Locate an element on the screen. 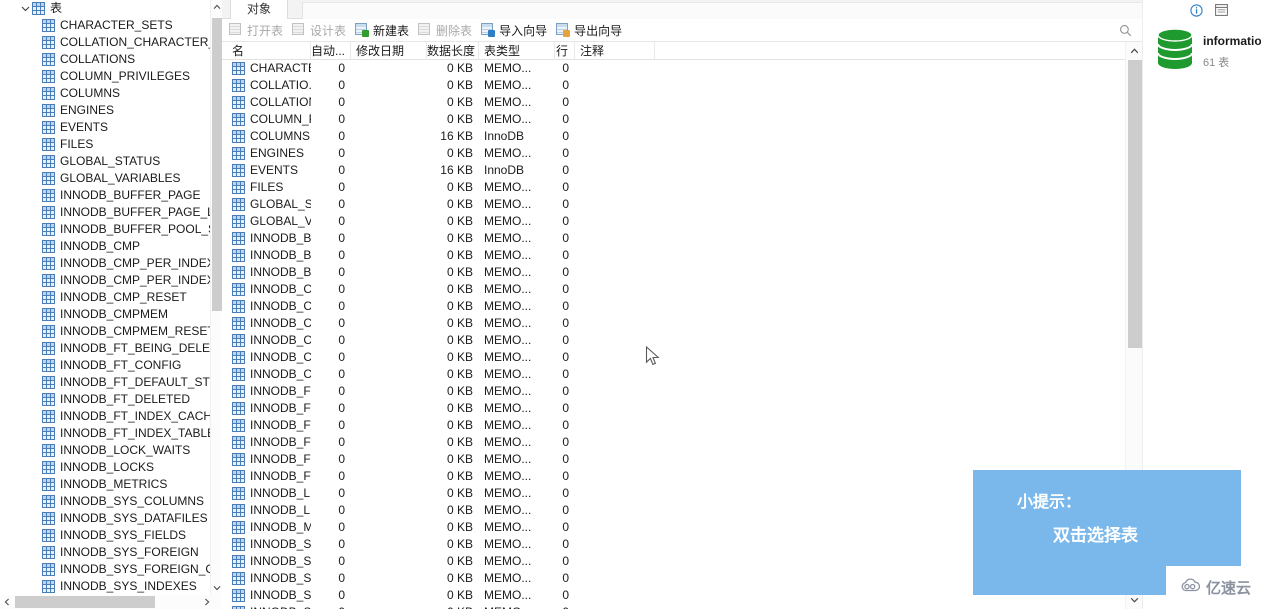 The width and height of the screenshot is (1264, 609). sidebar-item-events: EVENTS is located at coordinates (105, 127).